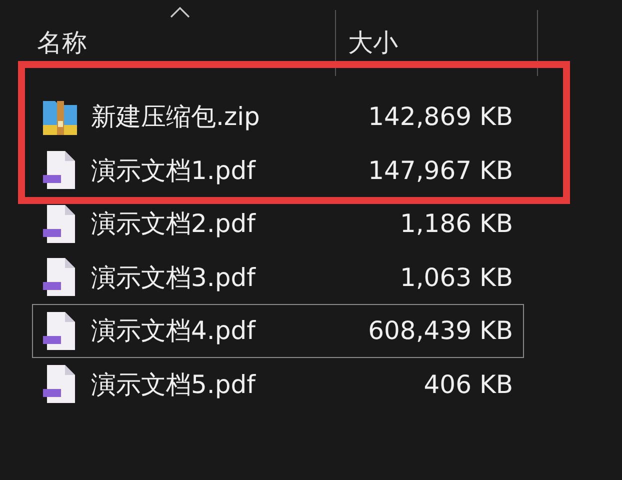  What do you see at coordinates (278, 277) in the screenshot?
I see `file-row: 演示文档3.pdf 1,063 KB` at bounding box center [278, 277].